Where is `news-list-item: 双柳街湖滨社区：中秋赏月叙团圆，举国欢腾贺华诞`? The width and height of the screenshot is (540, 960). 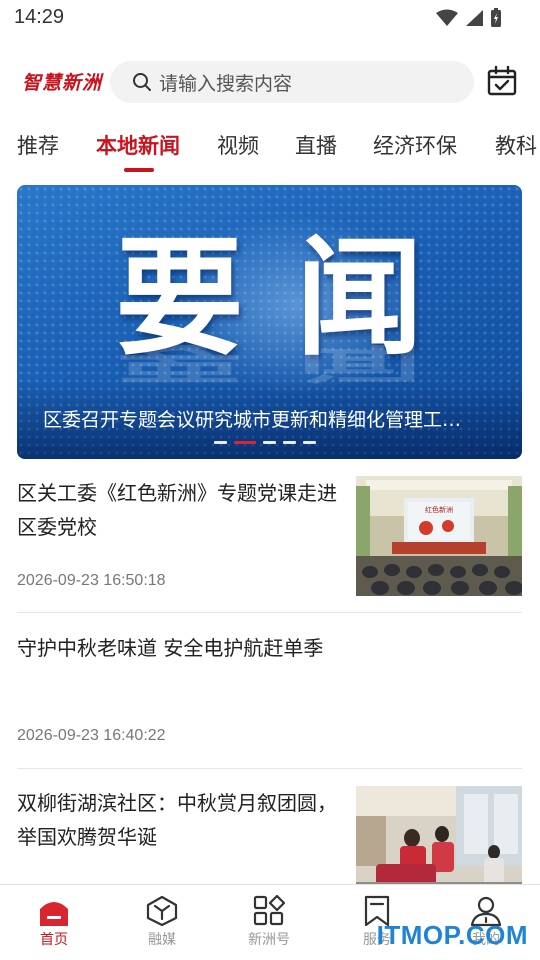
news-list-item: 双柳街湖滨社区：中秋赏月叙团圆，举国欢腾贺华诞 is located at coordinates (269, 835).